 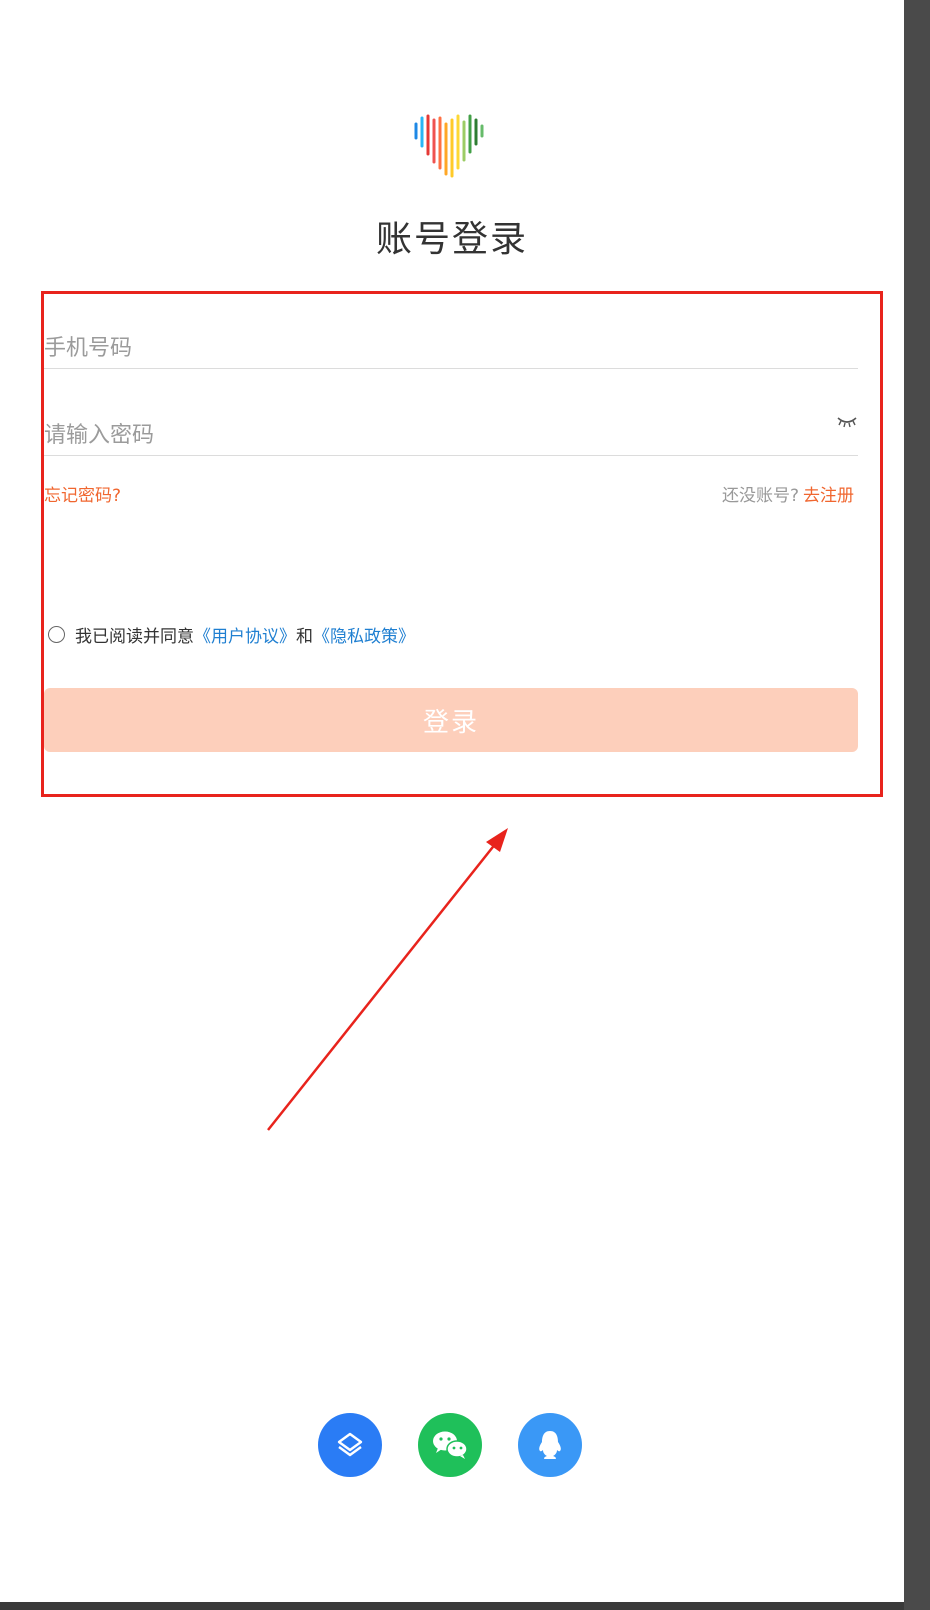 I want to click on phone-placeholder: 手机号码, so click(x=88, y=348).